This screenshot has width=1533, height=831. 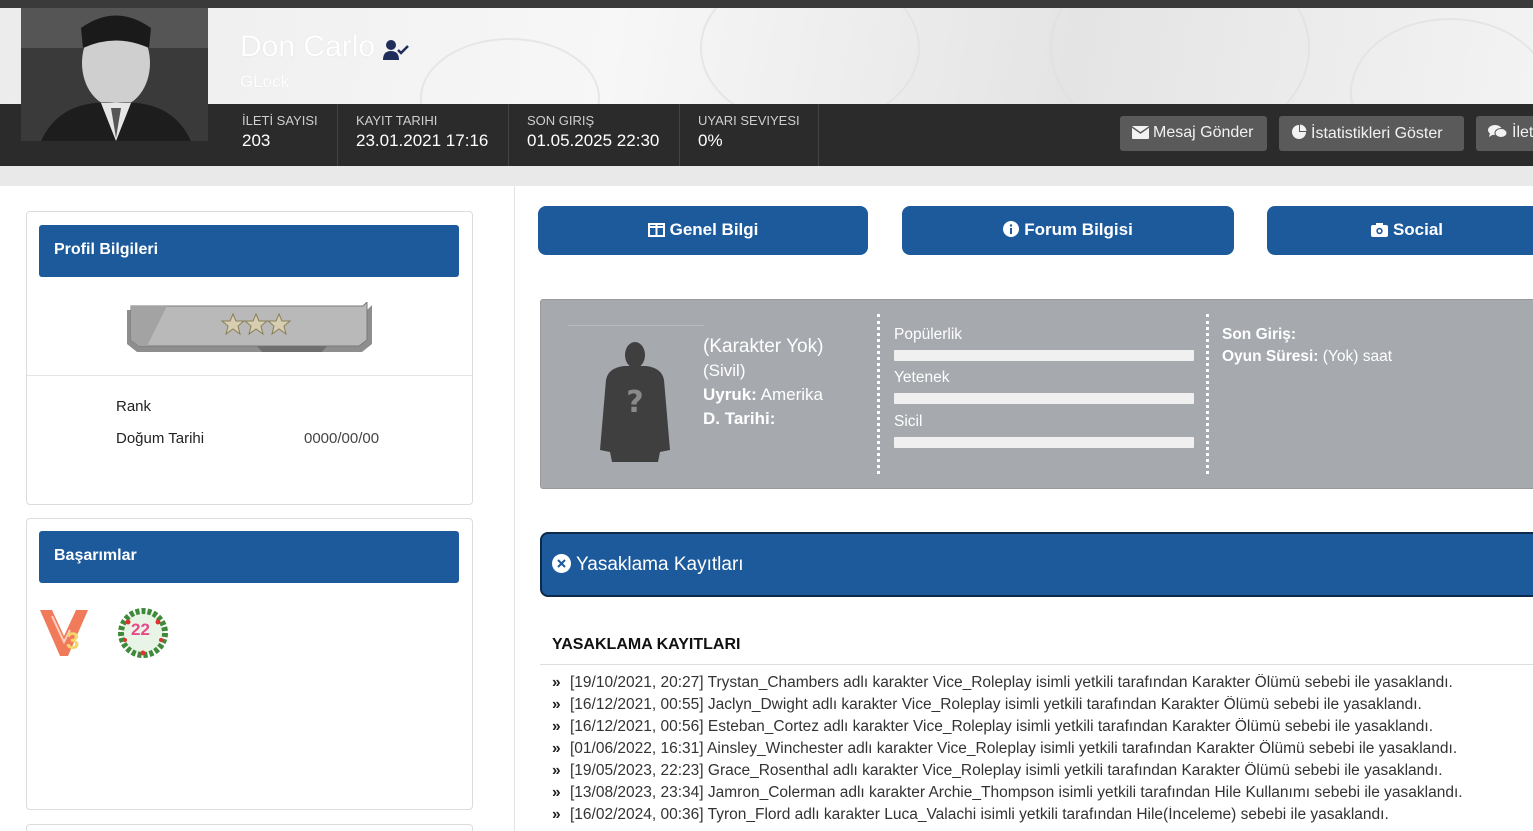 What do you see at coordinates (1140, 132) in the screenshot?
I see `envelope-icon` at bounding box center [1140, 132].